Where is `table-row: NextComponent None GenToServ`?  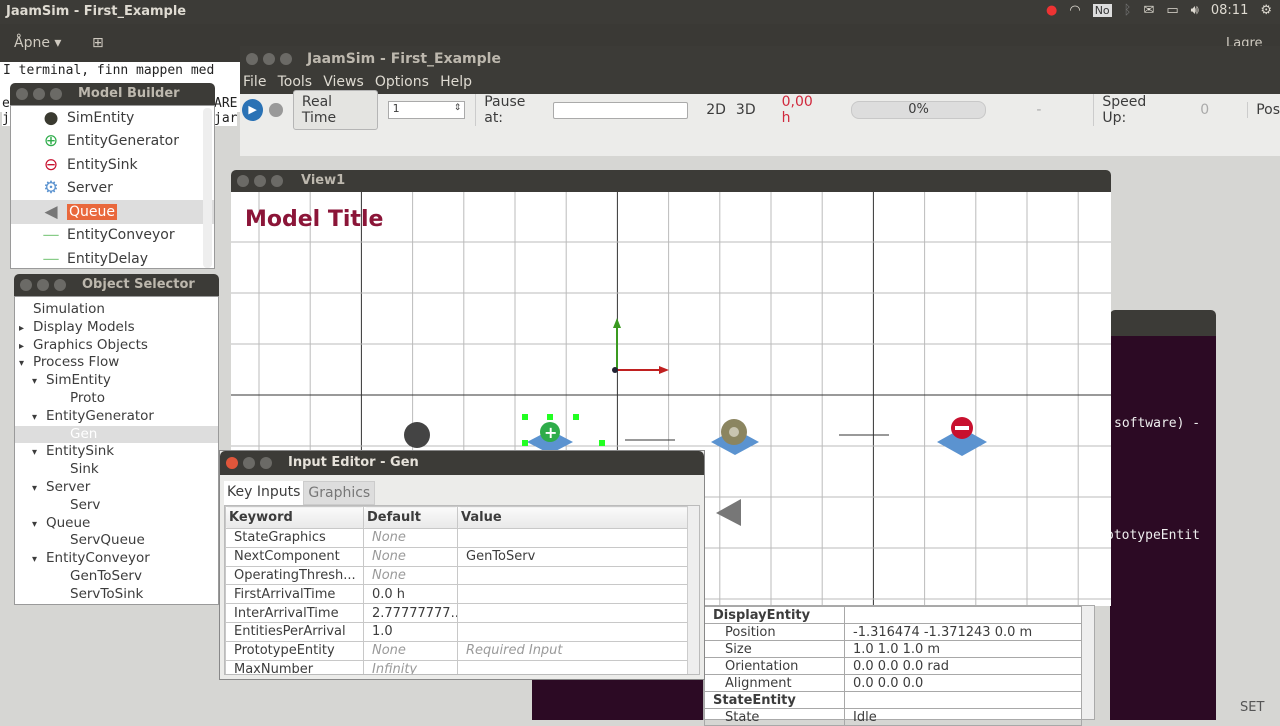 table-row: NextComponent None GenToServ is located at coordinates (458, 556).